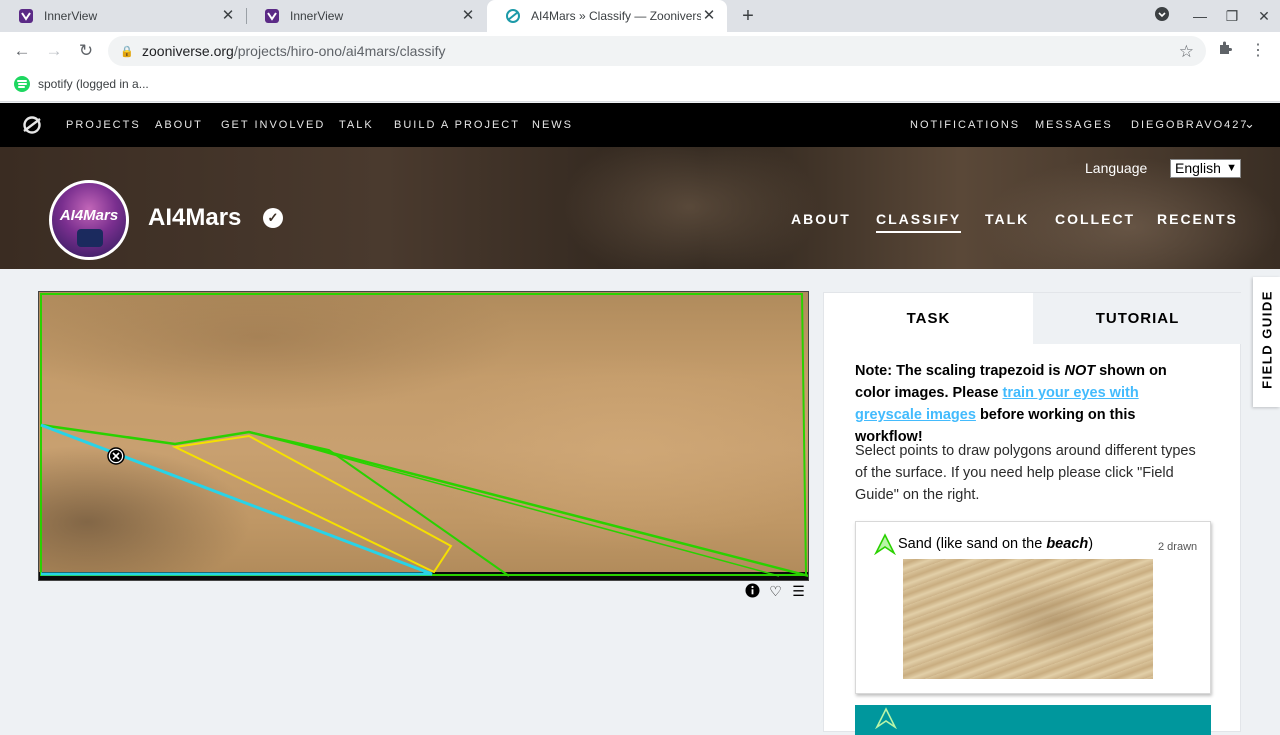  Describe the element at coordinates (273, 125) in the screenshot. I see `nav-get-involved: GET INVOLVED` at that location.